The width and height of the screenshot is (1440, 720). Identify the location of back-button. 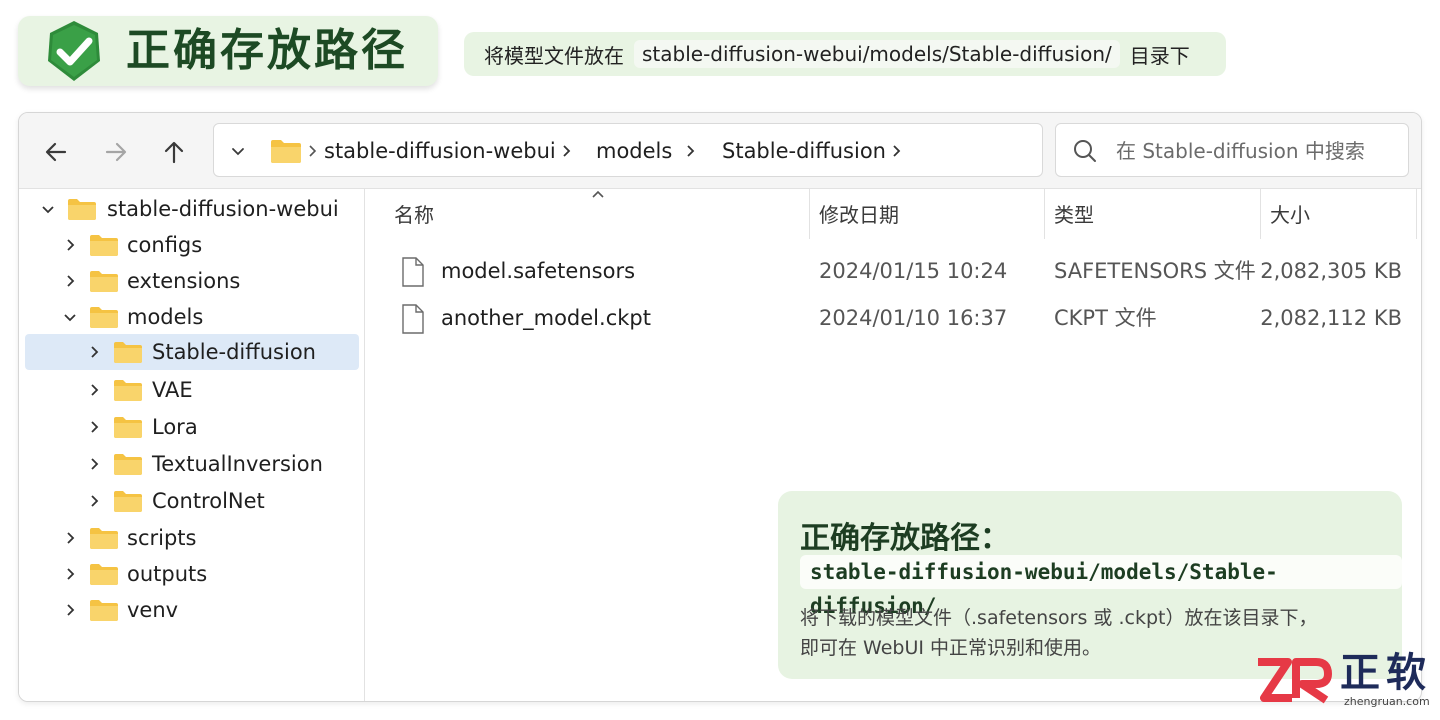
(56, 152).